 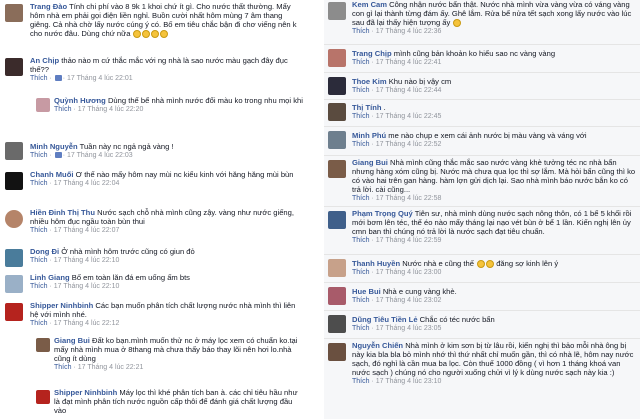 What do you see at coordinates (406, 198) in the screenshot?
I see `comment-time: · 17 Tháng 4 lúc 22:58` at bounding box center [406, 198].